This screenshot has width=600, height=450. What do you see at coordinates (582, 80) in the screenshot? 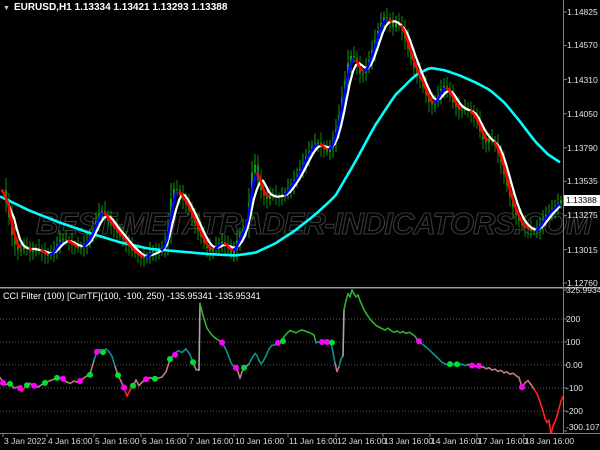
I see `price-tick-label: 1.14310` at bounding box center [582, 80].